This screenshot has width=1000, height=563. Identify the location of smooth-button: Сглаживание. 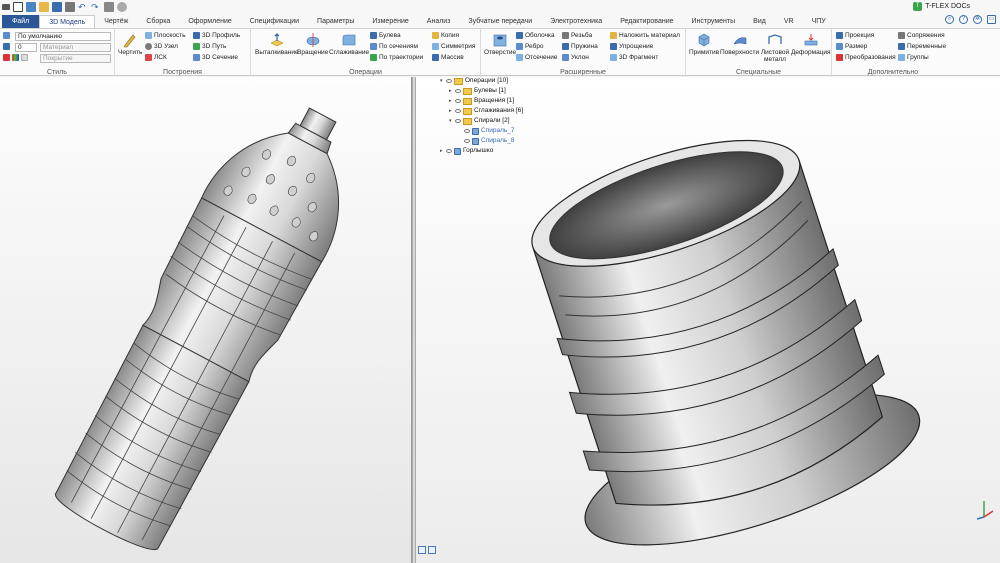
(349, 44).